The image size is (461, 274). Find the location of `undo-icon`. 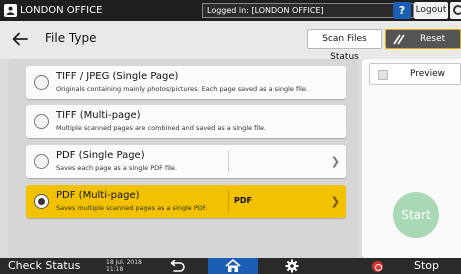

undo-icon is located at coordinates (177, 266).